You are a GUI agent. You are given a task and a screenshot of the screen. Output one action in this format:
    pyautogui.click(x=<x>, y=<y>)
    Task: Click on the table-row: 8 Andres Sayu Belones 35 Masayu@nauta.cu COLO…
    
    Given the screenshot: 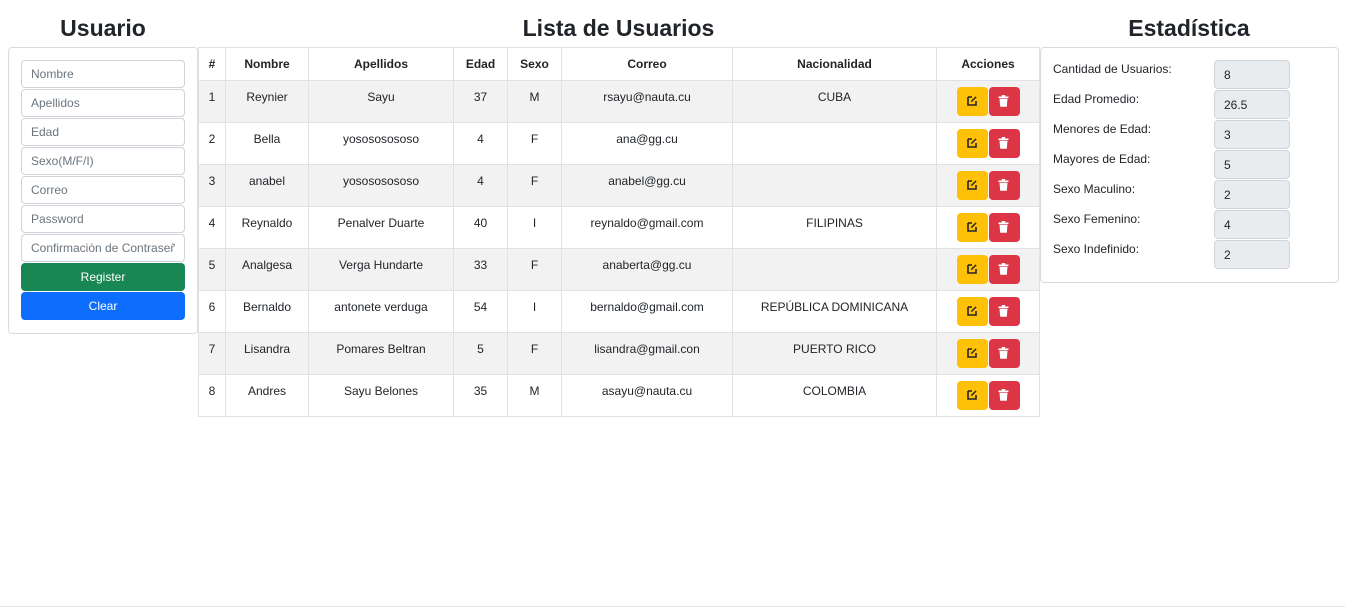 What is the action you would take?
    pyautogui.click(x=619, y=395)
    